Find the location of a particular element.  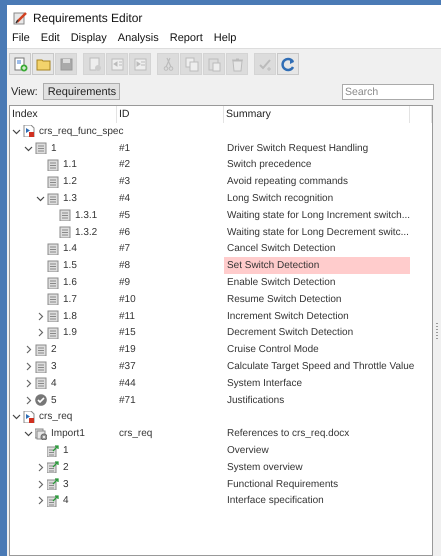

splitter-handle is located at coordinates (437, 330).